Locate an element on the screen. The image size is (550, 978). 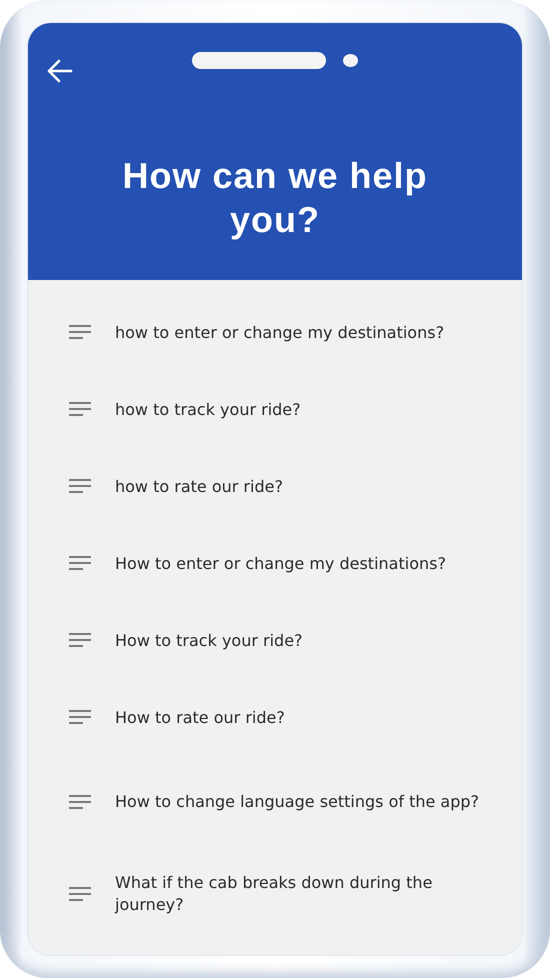
faq-item: how to enter or change my destinations? is located at coordinates (275, 332).